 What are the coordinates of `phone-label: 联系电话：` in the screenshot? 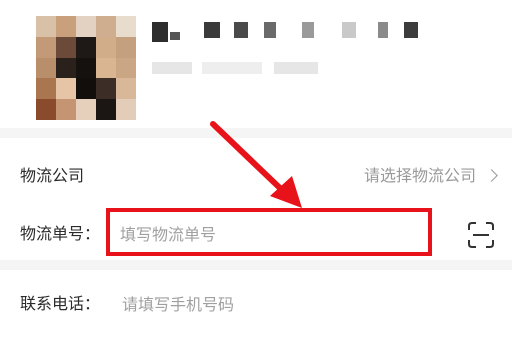 It's located at (60, 303).